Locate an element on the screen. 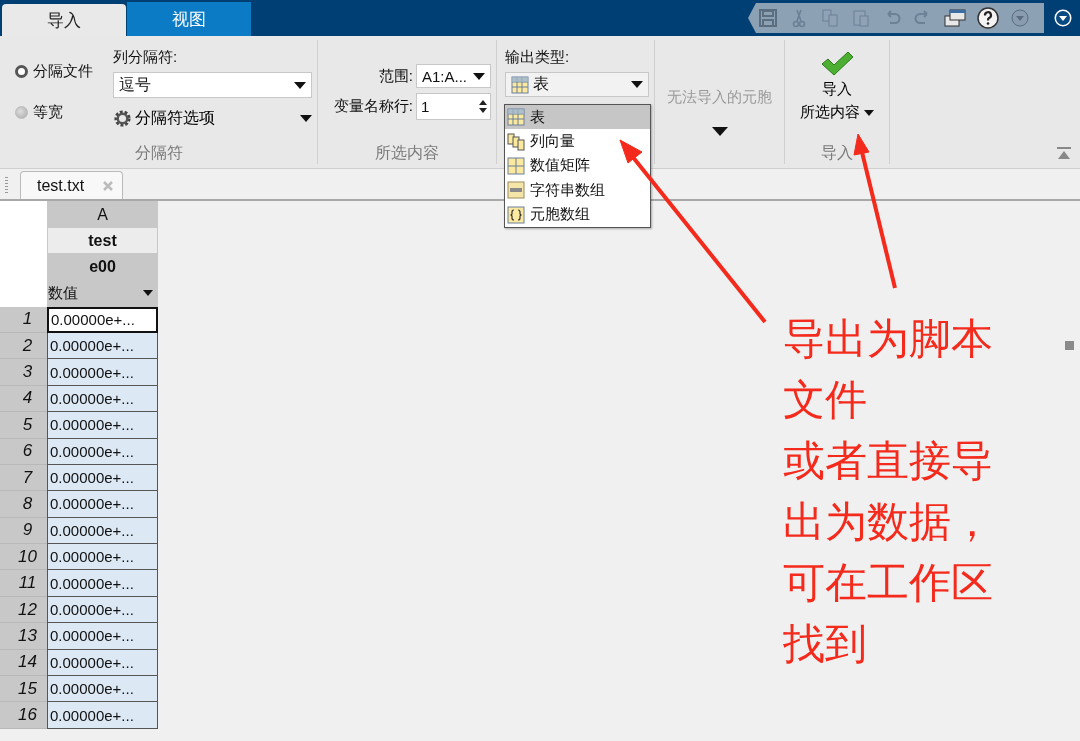 This screenshot has width=1080, height=741. menu-item: 元胞数组 is located at coordinates (577, 214).